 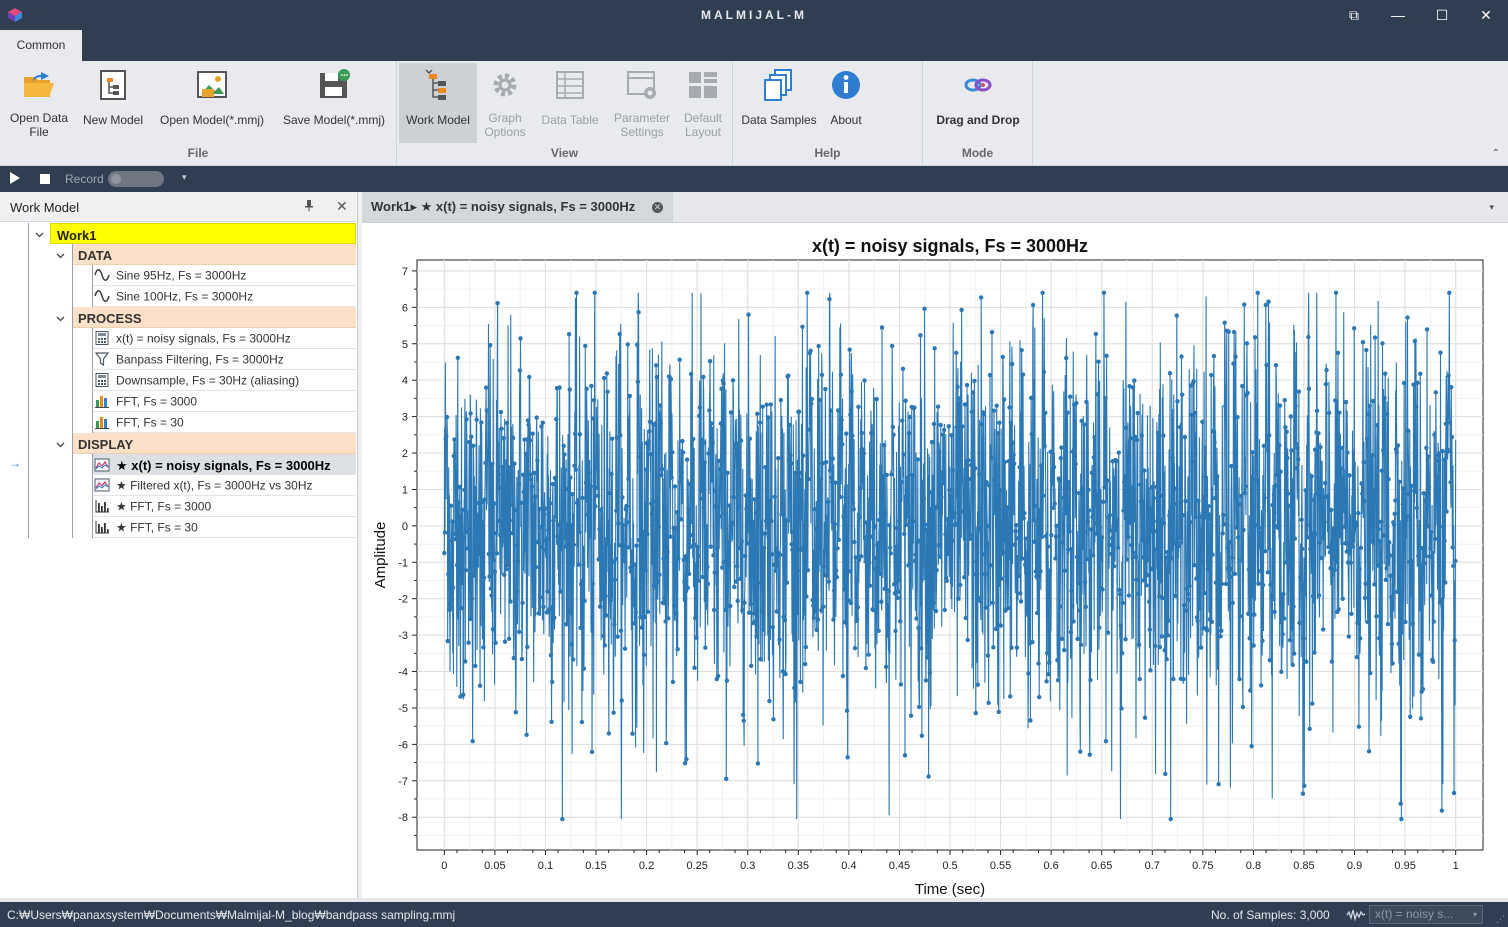 What do you see at coordinates (41, 45) in the screenshot?
I see `tab-common: Common` at bounding box center [41, 45].